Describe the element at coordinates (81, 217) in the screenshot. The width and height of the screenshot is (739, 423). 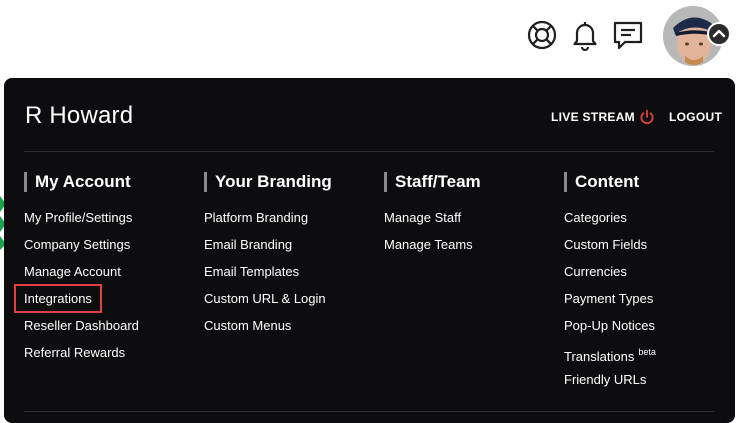
I see `menu-item-my-profile-settings: My Profile/Settings` at that location.